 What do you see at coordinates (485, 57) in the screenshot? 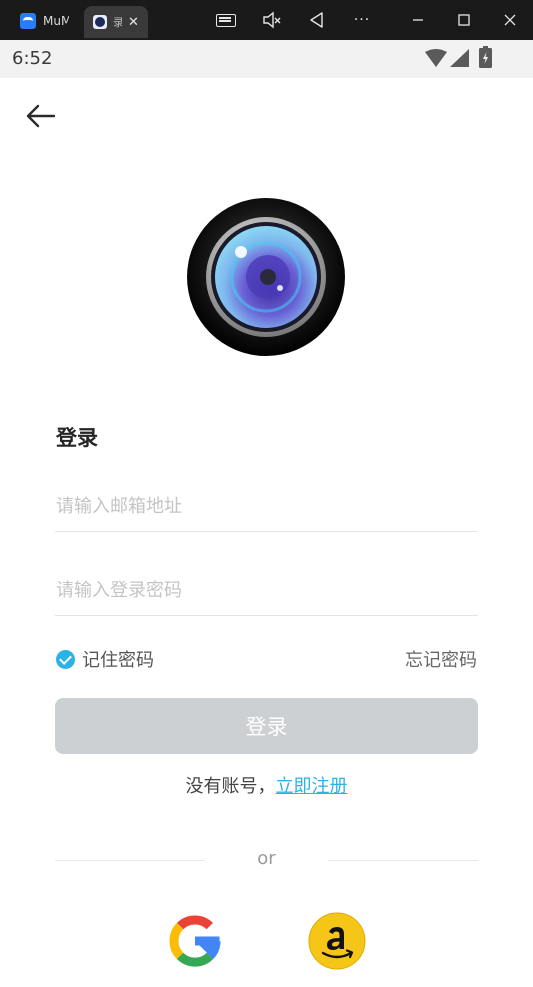
I see `battery-icon` at bounding box center [485, 57].